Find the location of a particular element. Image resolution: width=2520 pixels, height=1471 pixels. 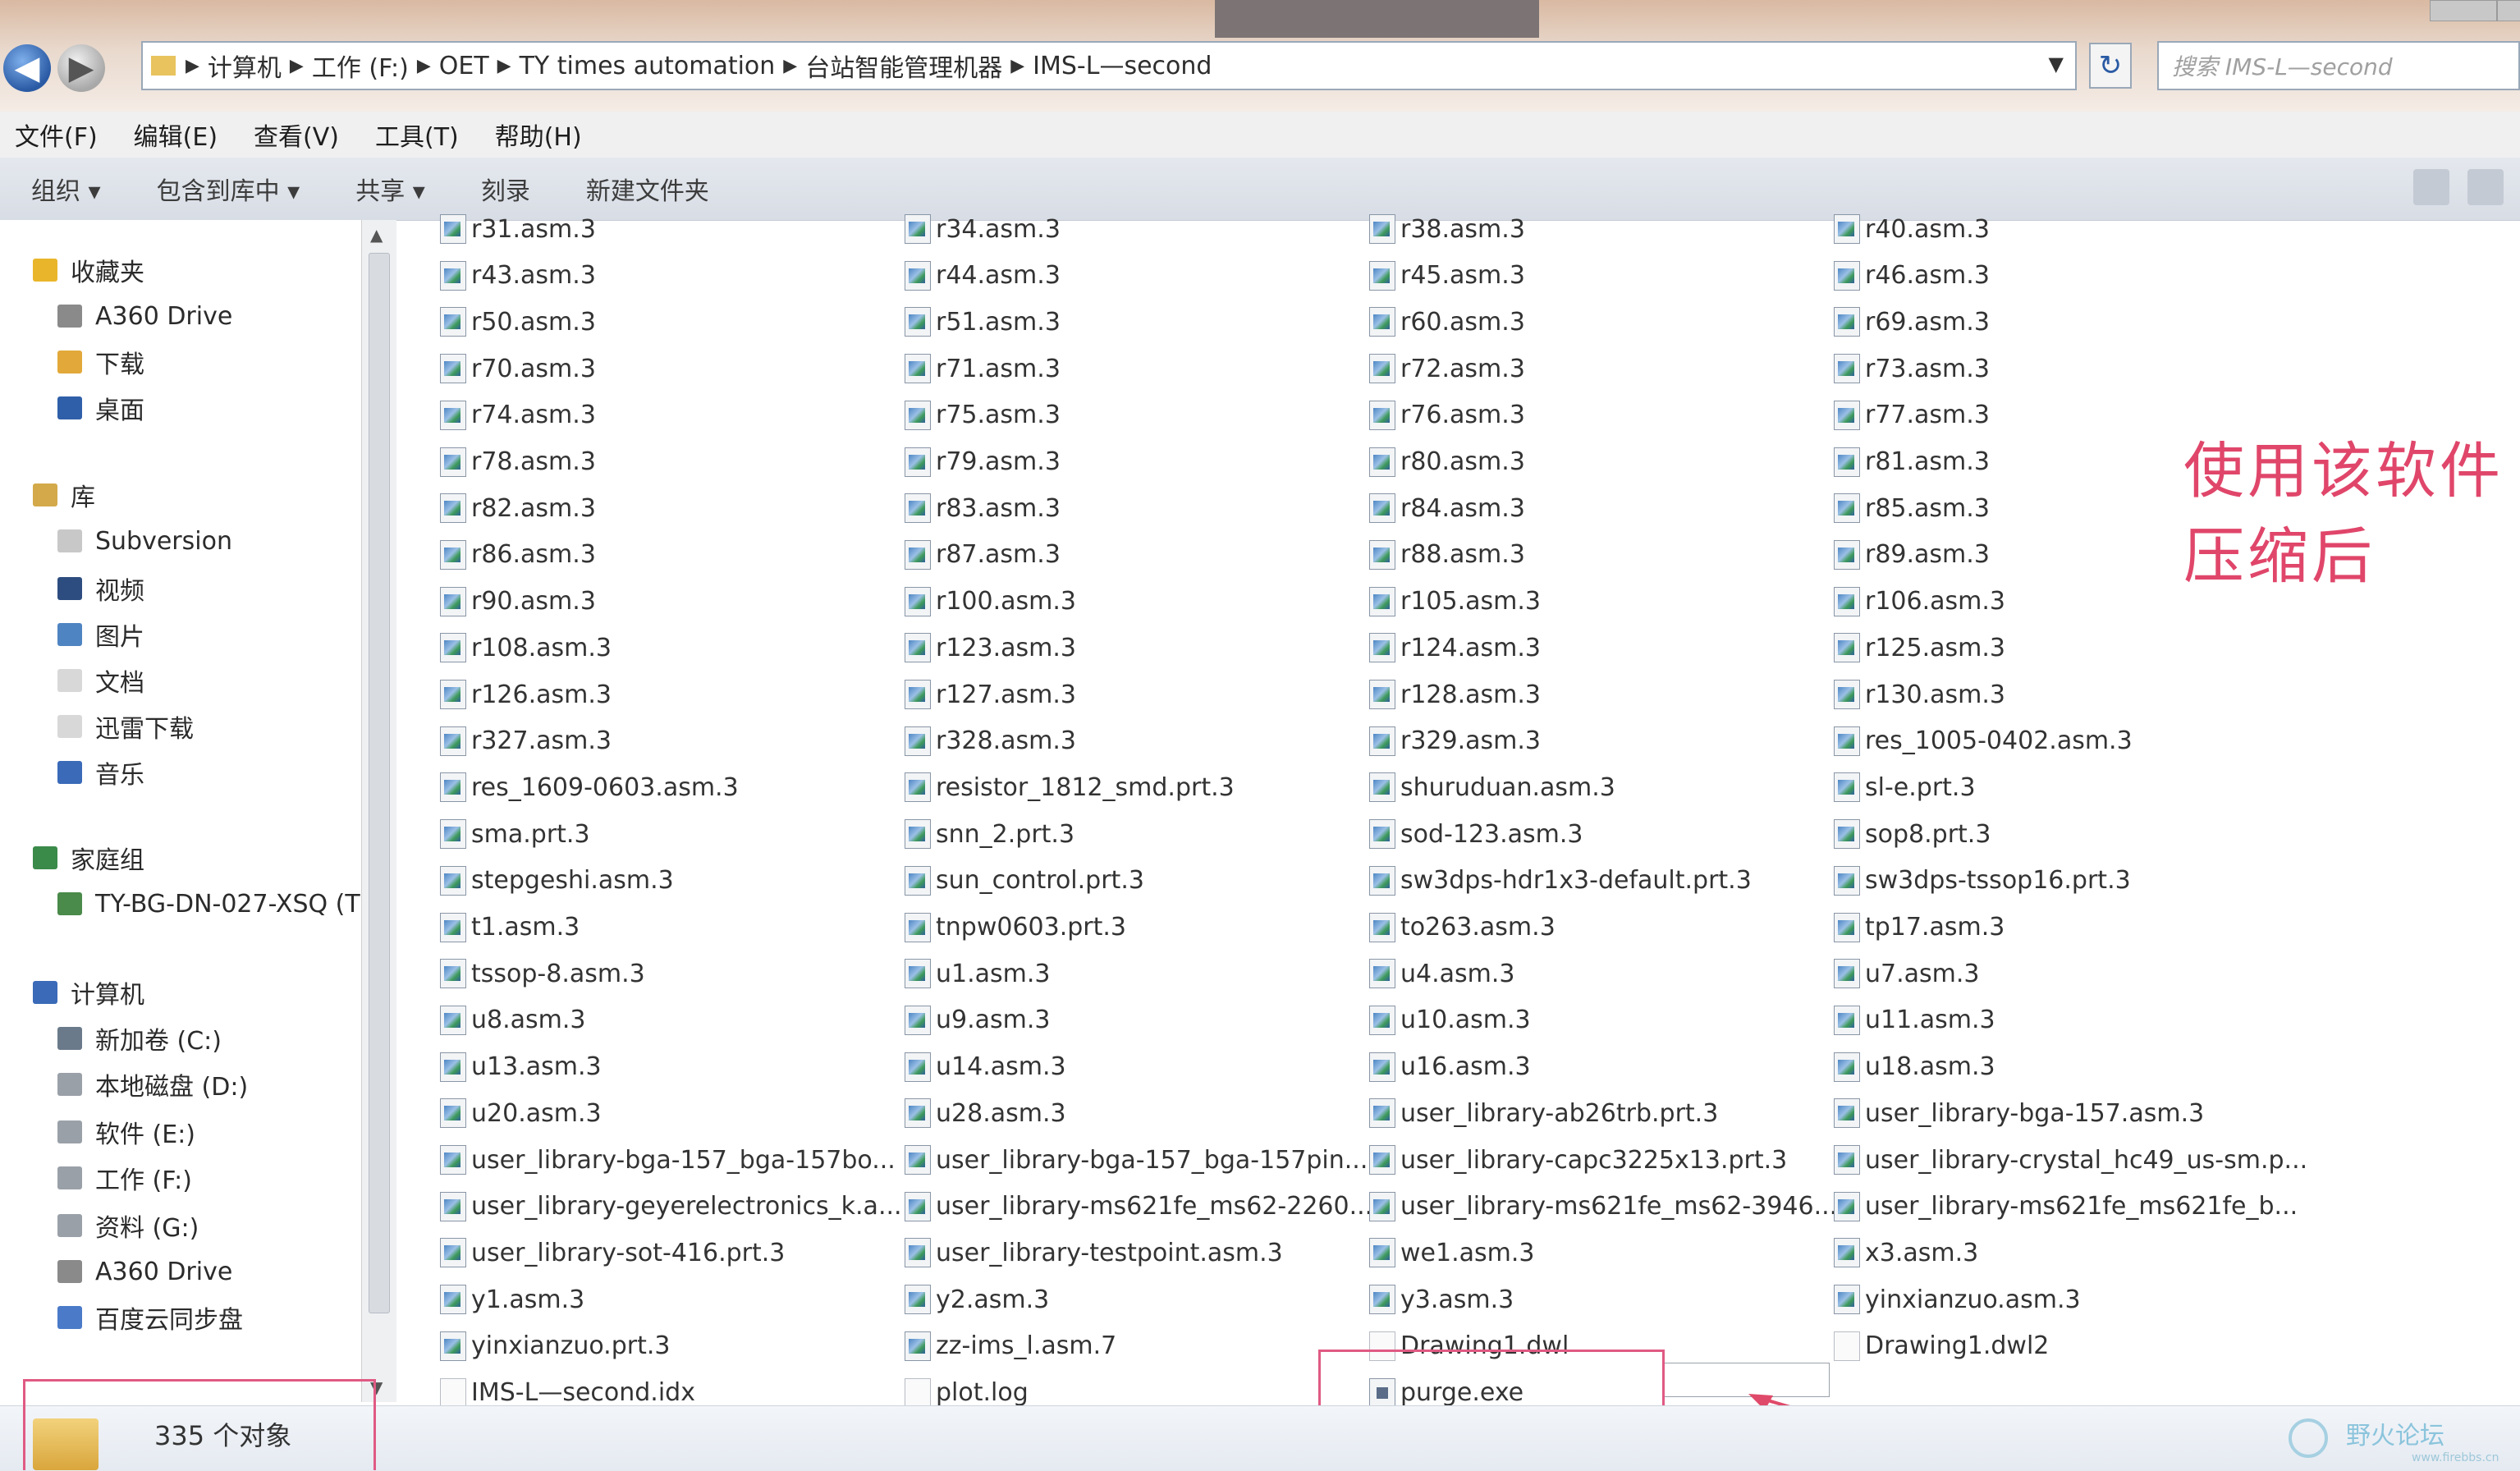

file-item: r79.asm.3 is located at coordinates (983, 463).